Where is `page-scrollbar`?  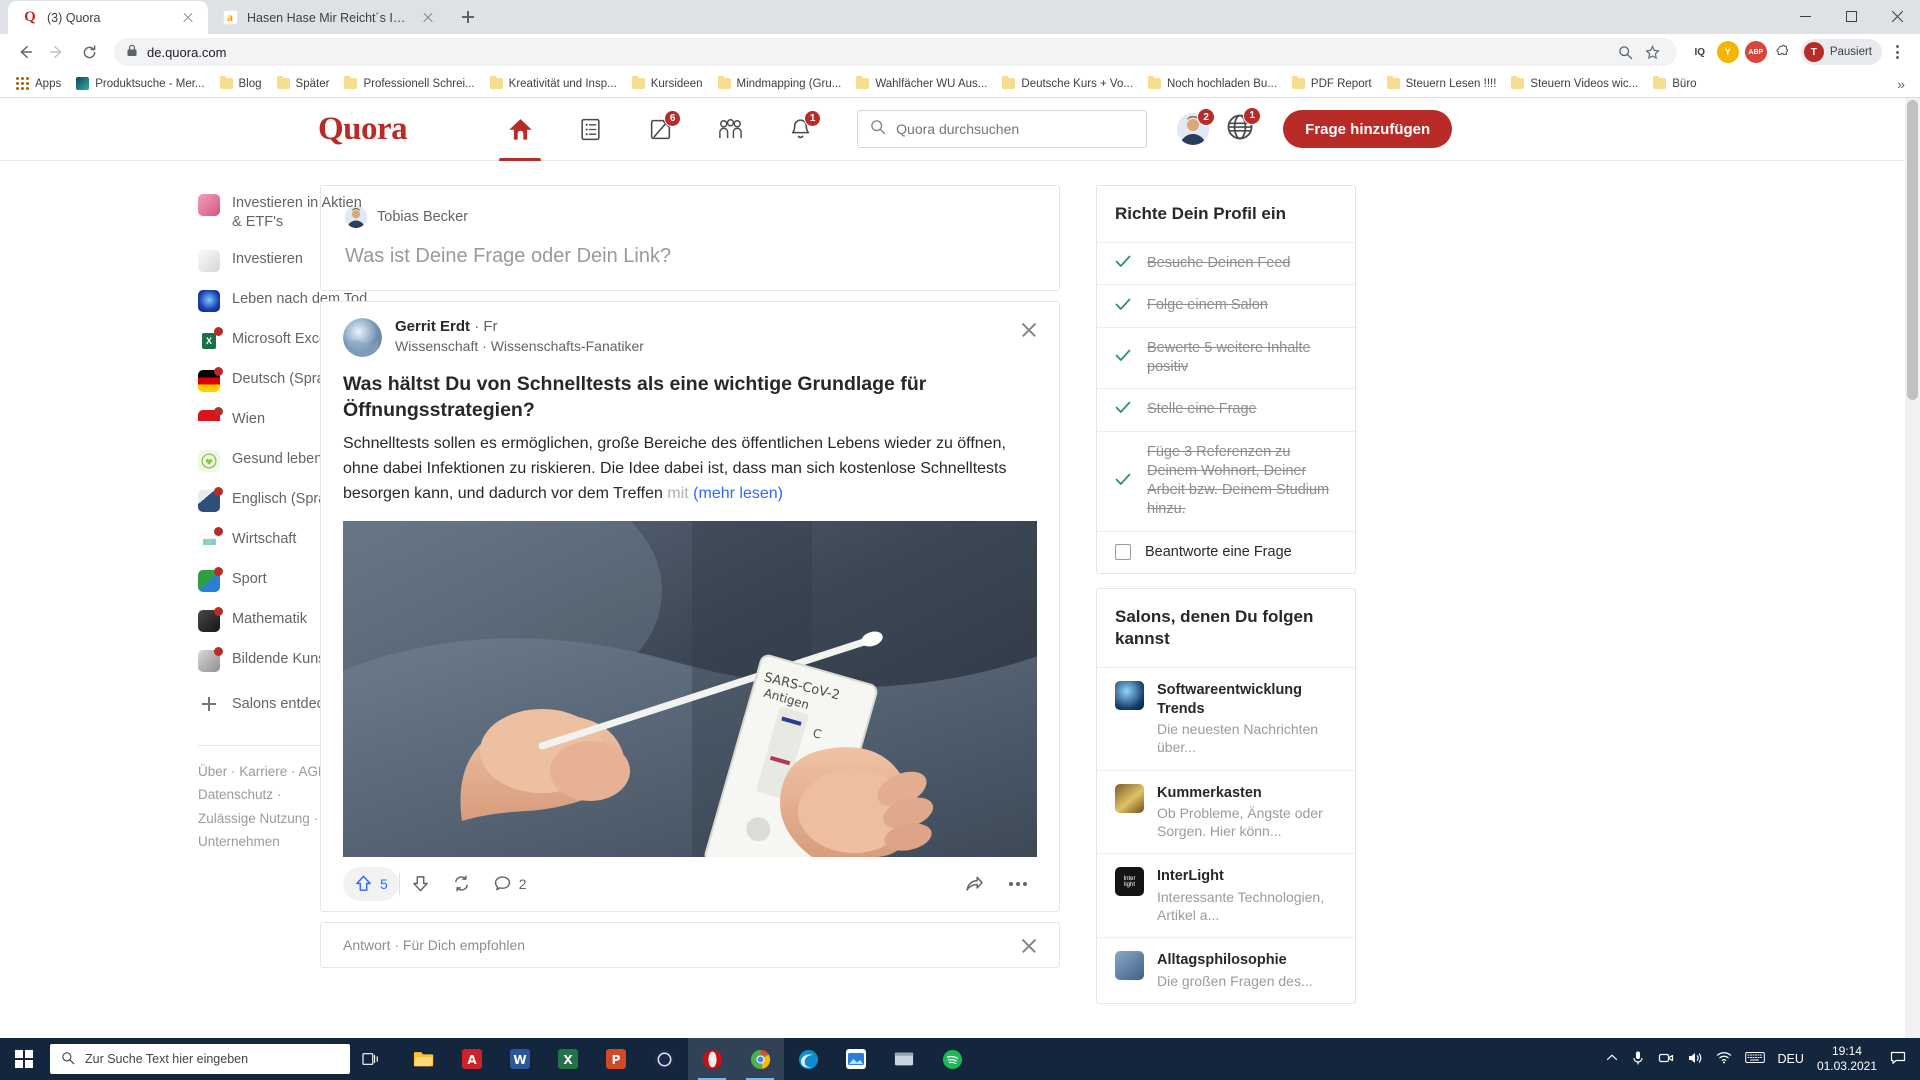 page-scrollbar is located at coordinates (1912, 580).